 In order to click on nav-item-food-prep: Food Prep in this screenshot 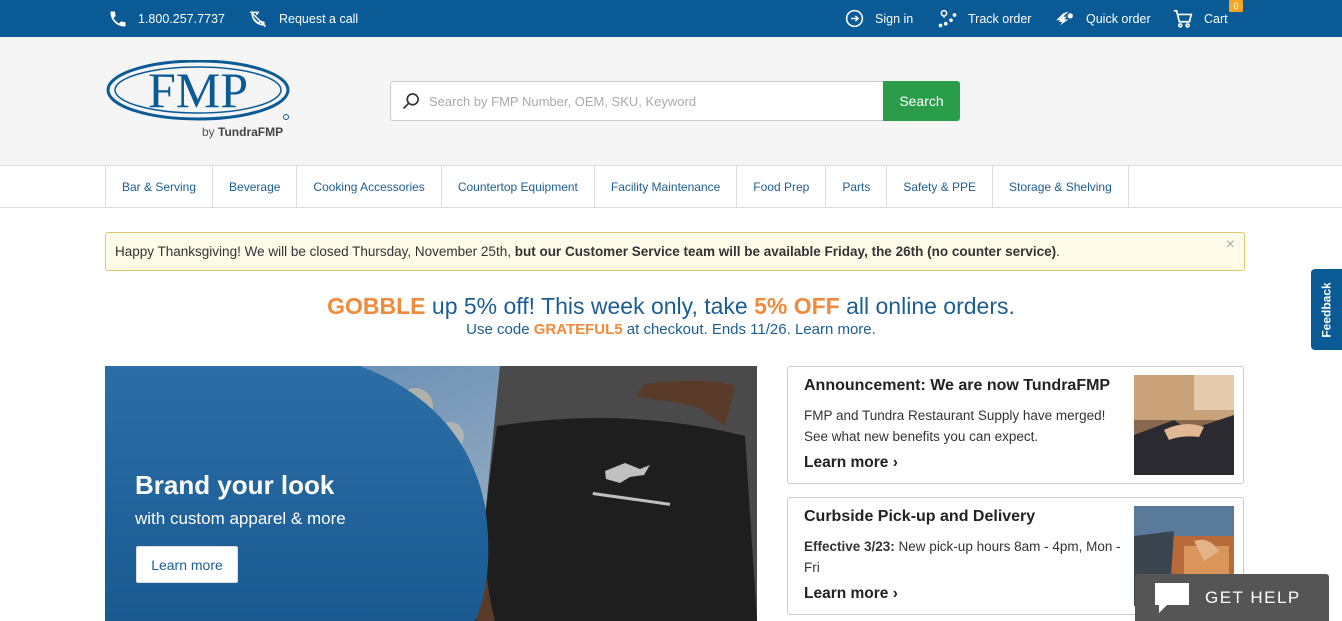, I will do `click(782, 187)`.